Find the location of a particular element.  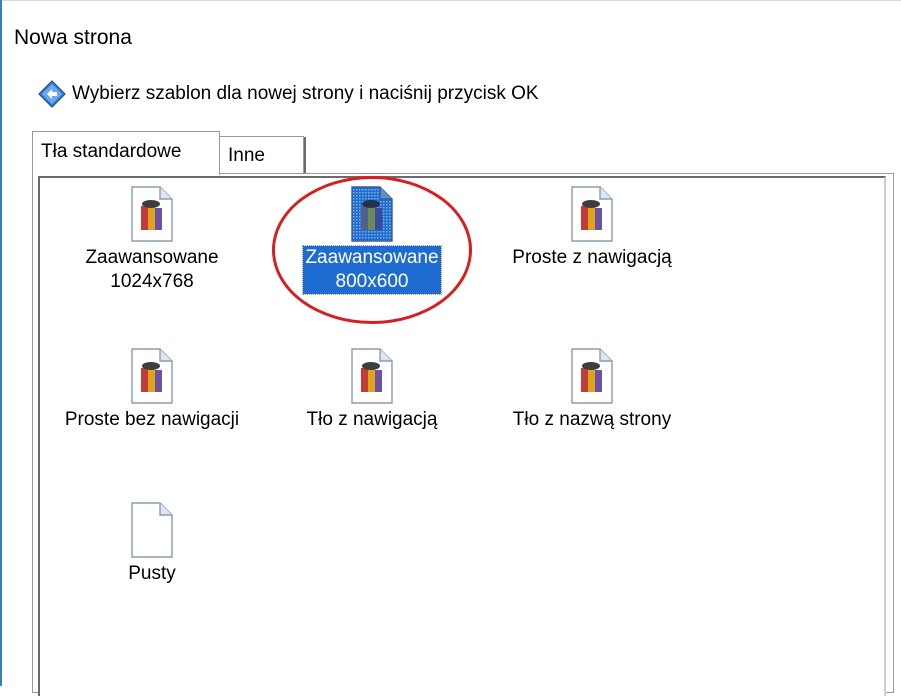

template-label: Zaawansowane 800x600 is located at coordinates (372, 270).